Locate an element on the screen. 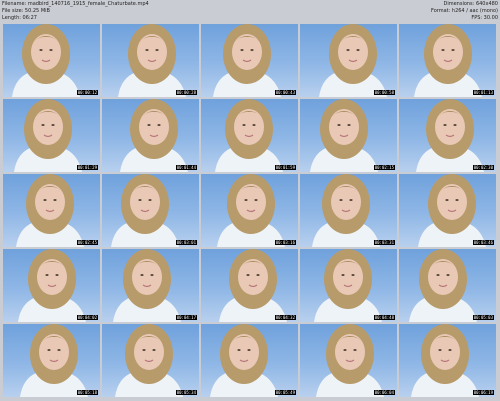 Image resolution: width=500 pixels, height=401 pixels. timestamp-label: 00:00:28 is located at coordinates (186, 92).